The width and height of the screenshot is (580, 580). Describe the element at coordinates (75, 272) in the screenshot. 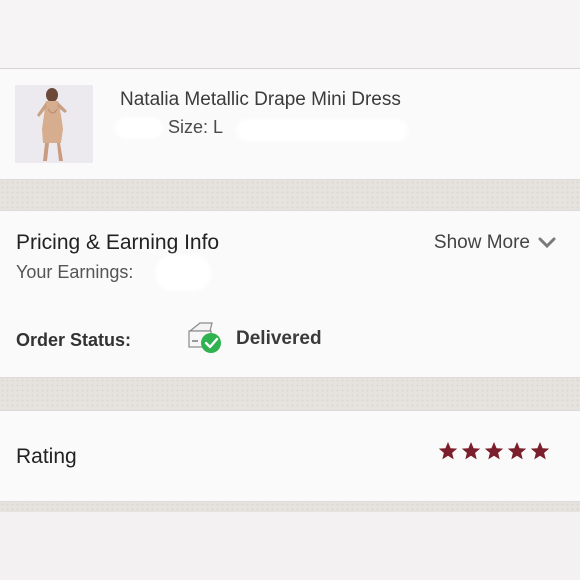

I see `earnings-label: Your Earnings:` at that location.